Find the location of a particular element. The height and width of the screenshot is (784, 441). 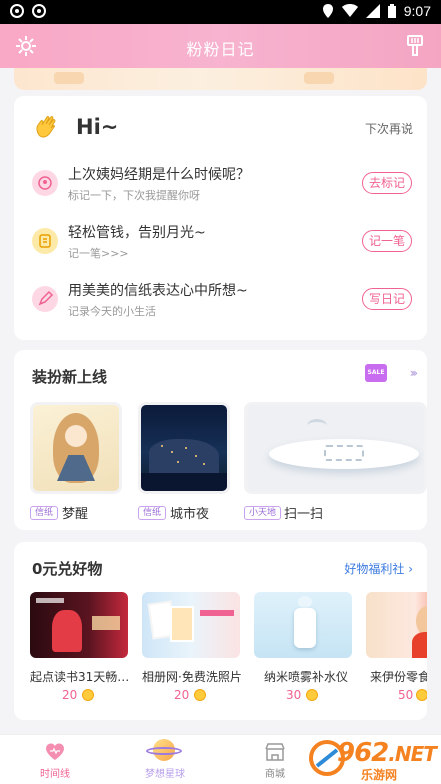

nav-dream-planet: 梦想星球 is located at coordinates (165, 759).